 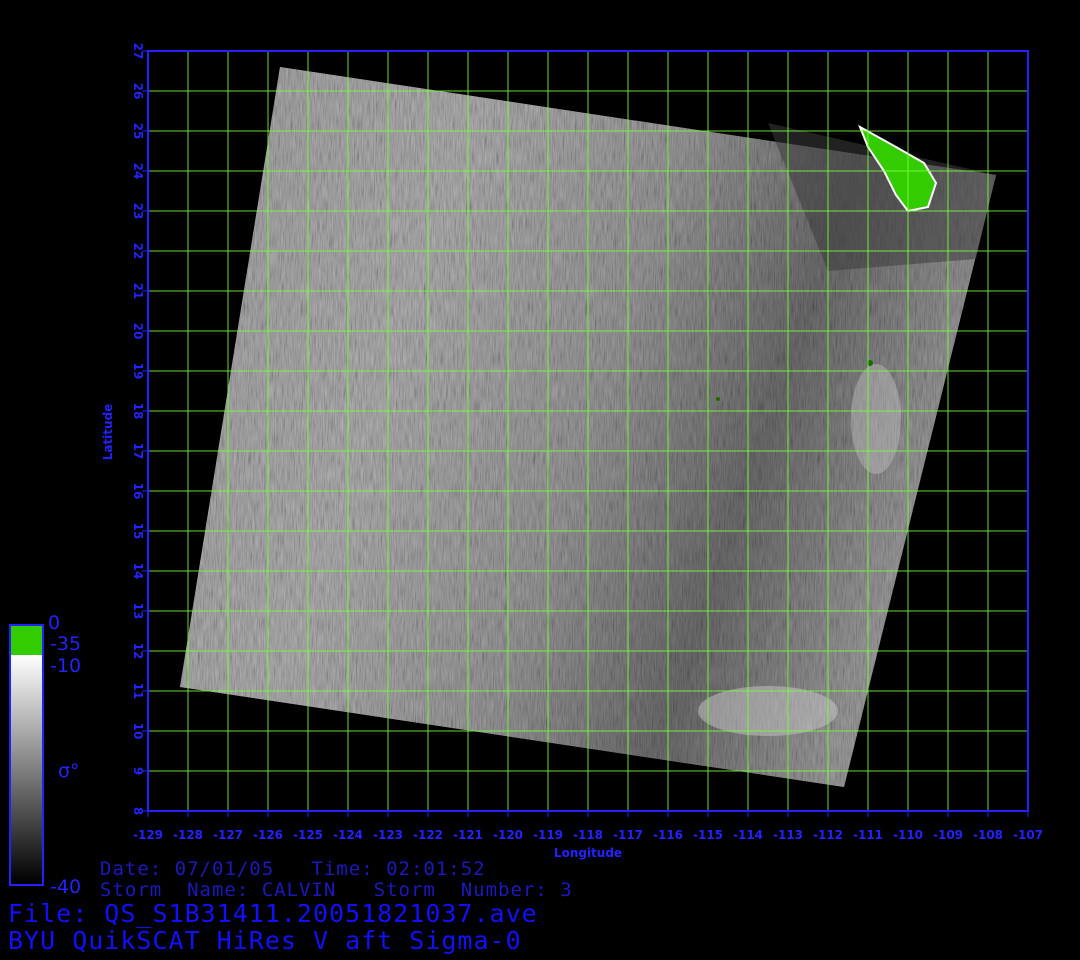 I want to click on y-tick-label: 23, so click(x=138, y=211).